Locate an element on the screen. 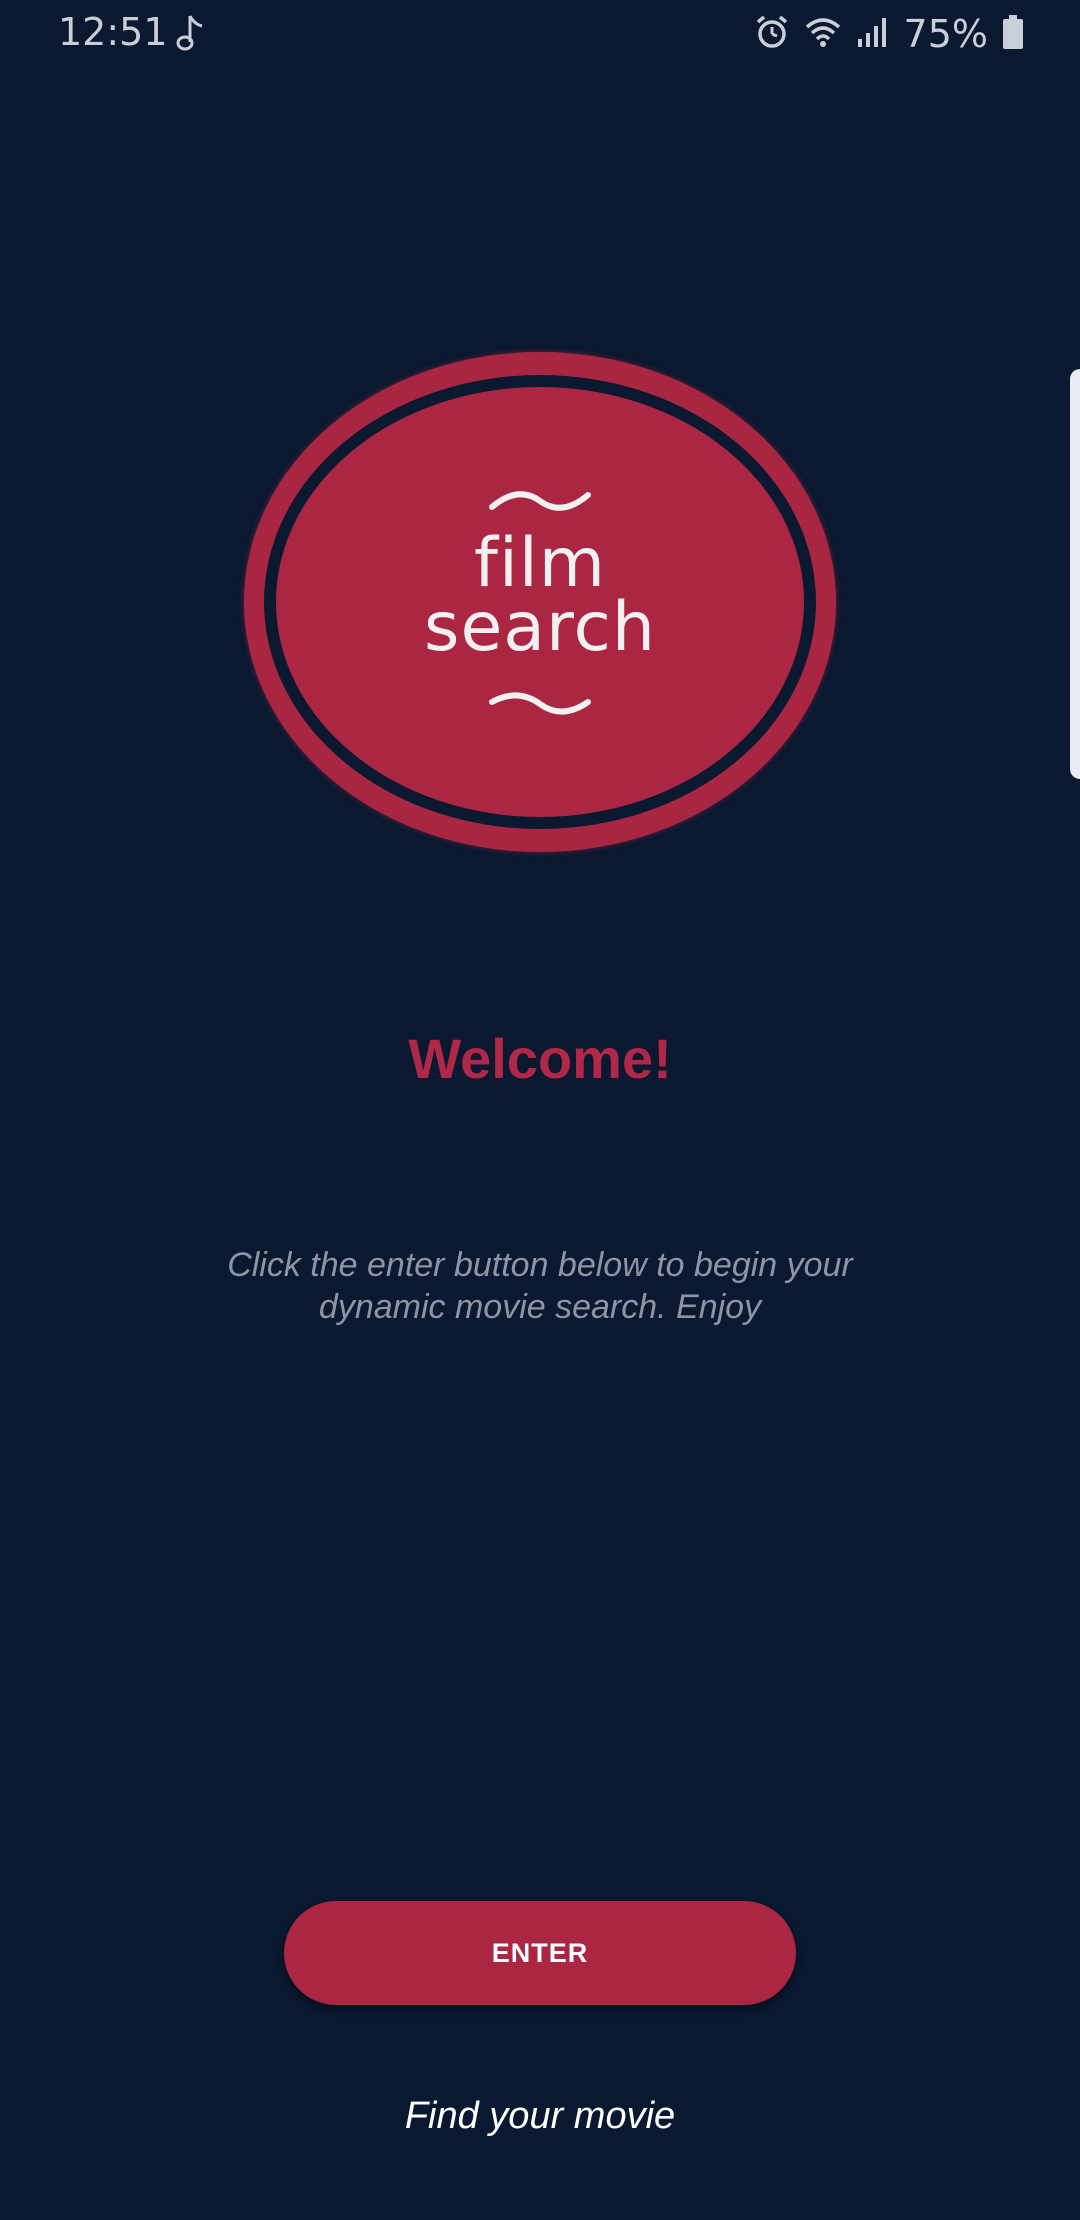 This screenshot has width=1080, height=2220. film-search-logo: film search is located at coordinates (540, 602).